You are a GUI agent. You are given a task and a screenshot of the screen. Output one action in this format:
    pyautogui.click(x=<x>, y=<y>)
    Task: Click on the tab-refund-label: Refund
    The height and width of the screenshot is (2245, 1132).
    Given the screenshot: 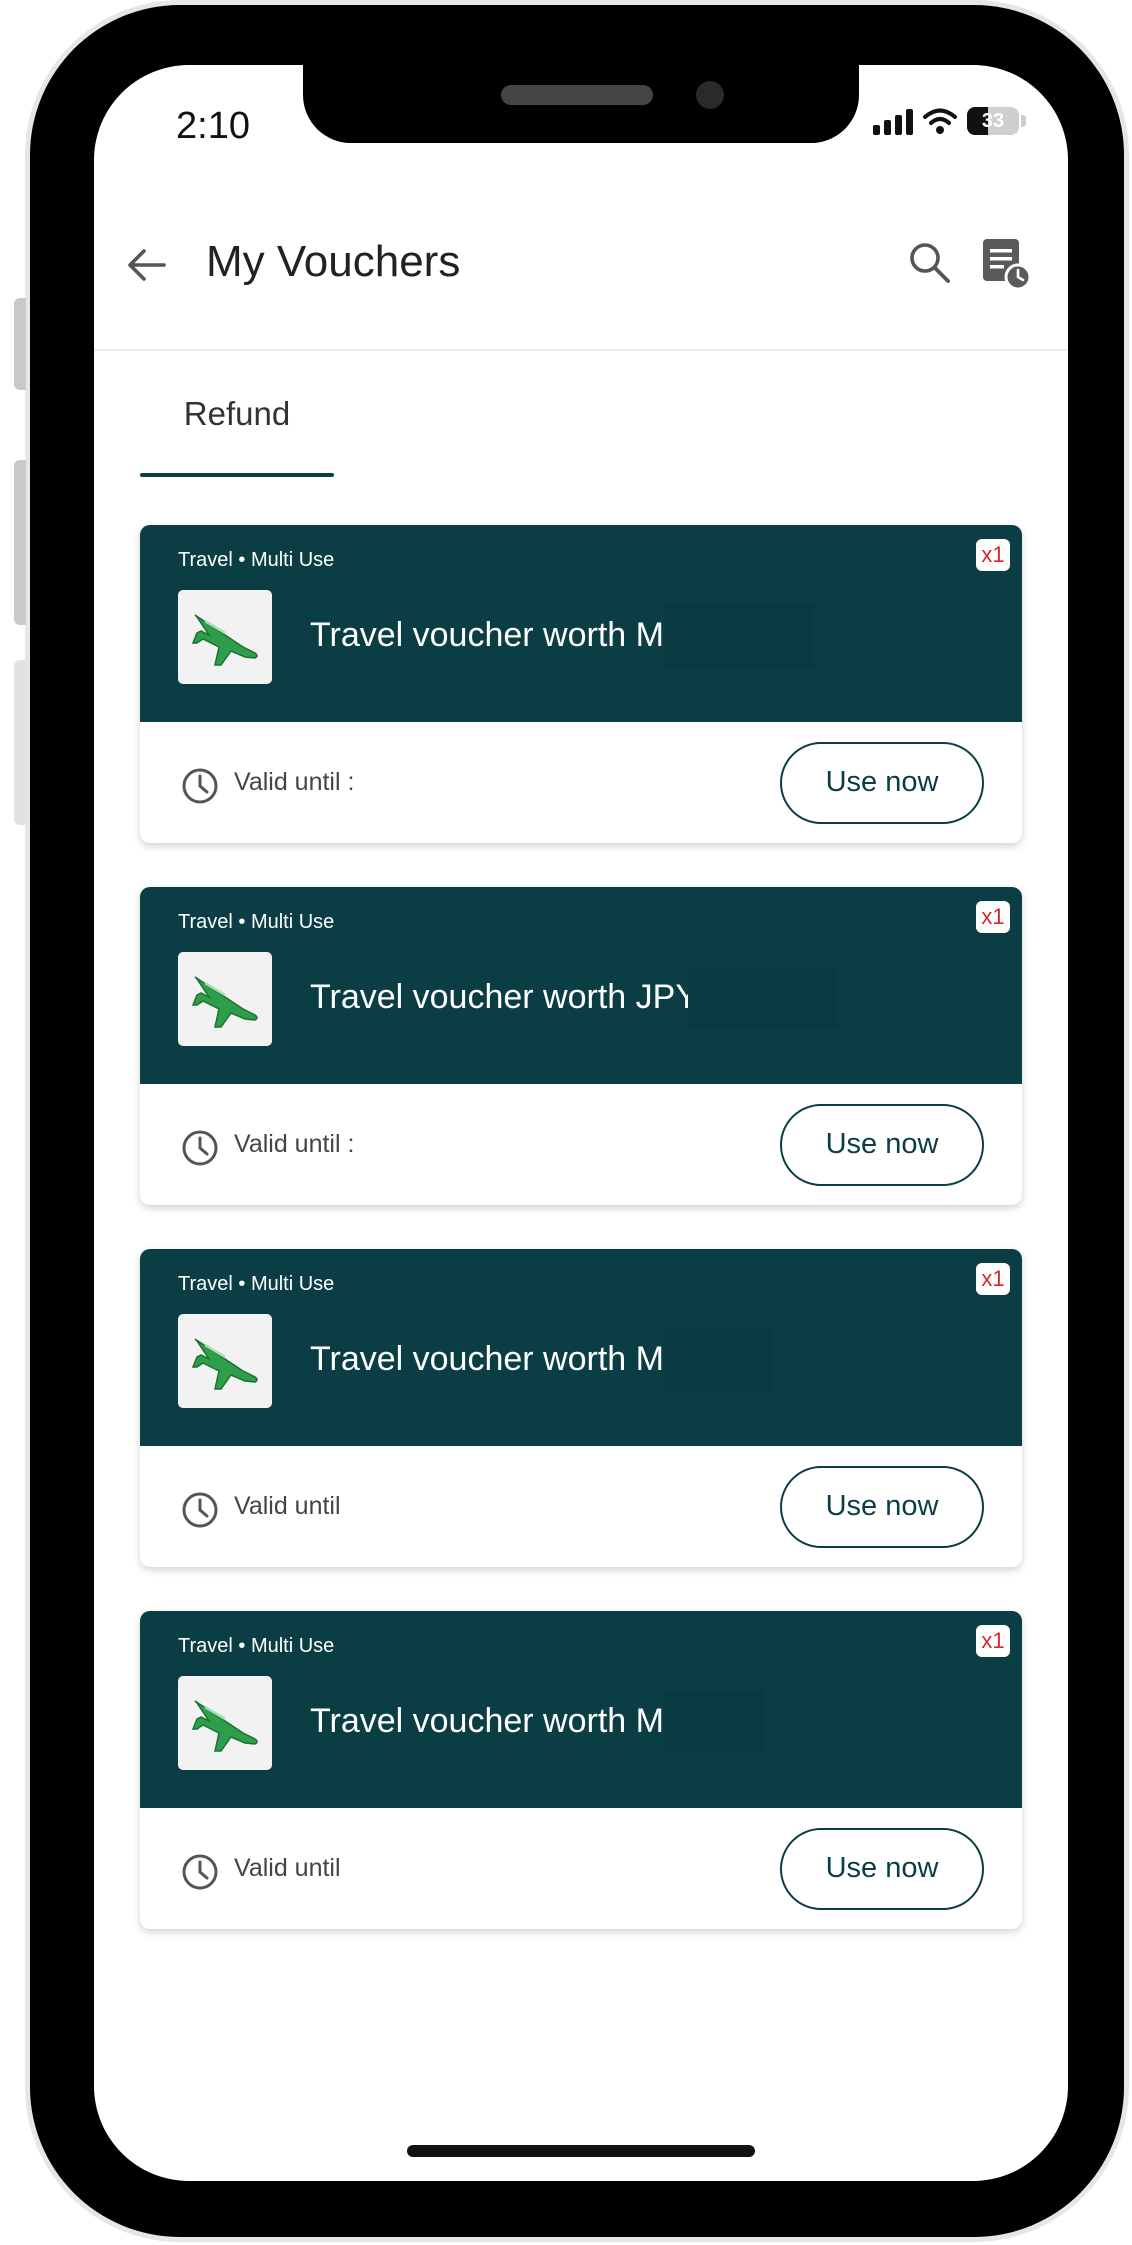 What is the action you would take?
    pyautogui.click(x=237, y=413)
    